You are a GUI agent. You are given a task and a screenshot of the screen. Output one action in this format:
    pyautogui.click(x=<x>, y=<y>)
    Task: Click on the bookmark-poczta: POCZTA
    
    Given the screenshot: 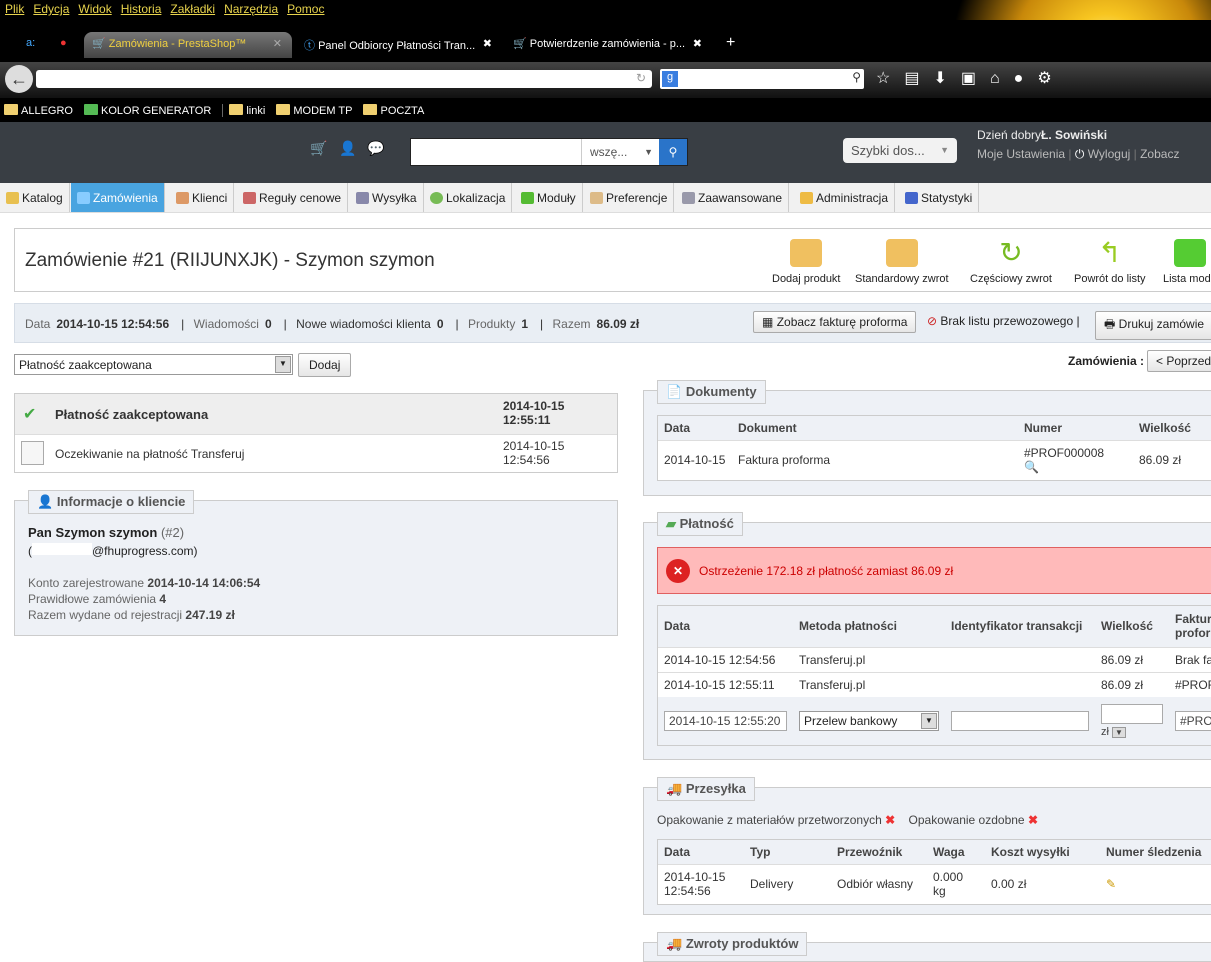 What is the action you would take?
    pyautogui.click(x=393, y=110)
    